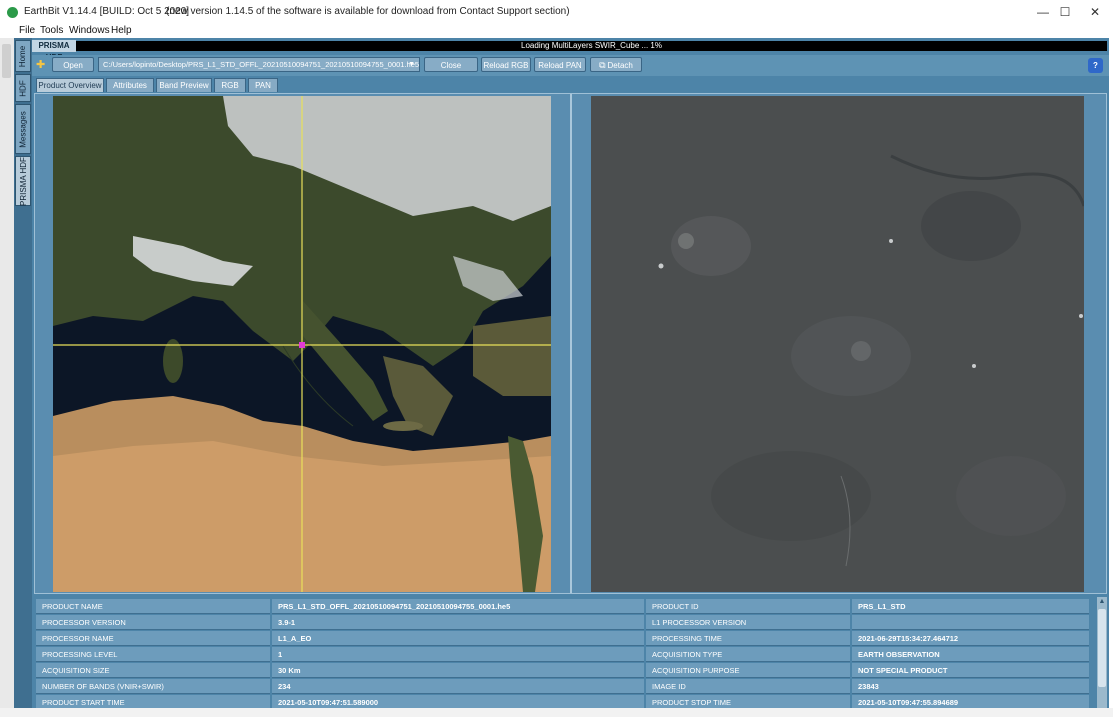 Image resolution: width=1113 pixels, height=717 pixels. I want to click on info-key: PROCESSING TIME, so click(748, 638).